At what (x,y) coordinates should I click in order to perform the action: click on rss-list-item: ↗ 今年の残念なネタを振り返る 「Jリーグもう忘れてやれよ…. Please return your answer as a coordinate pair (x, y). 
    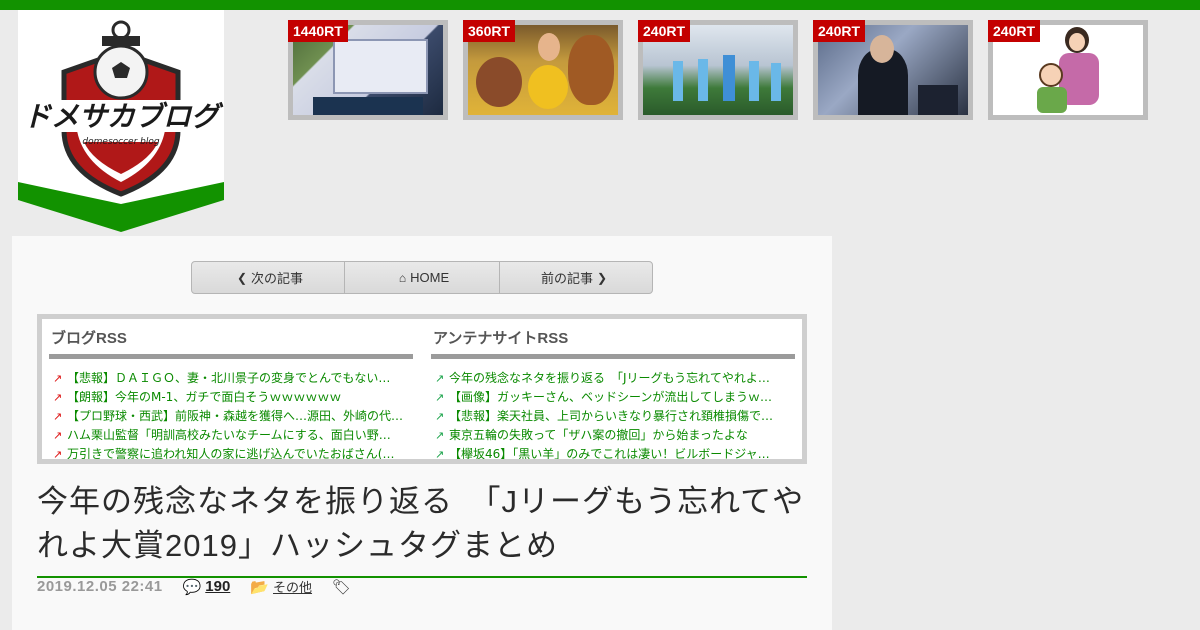
    Looking at the image, I should click on (613, 378).